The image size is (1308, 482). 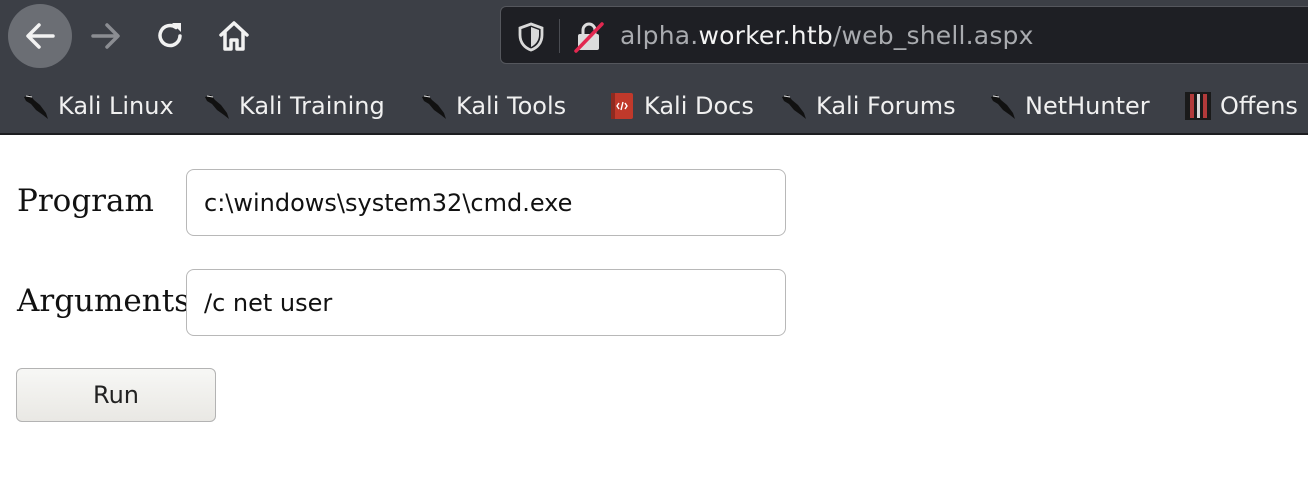 What do you see at coordinates (312, 106) in the screenshot?
I see `bookmark-label: Kali Training` at bounding box center [312, 106].